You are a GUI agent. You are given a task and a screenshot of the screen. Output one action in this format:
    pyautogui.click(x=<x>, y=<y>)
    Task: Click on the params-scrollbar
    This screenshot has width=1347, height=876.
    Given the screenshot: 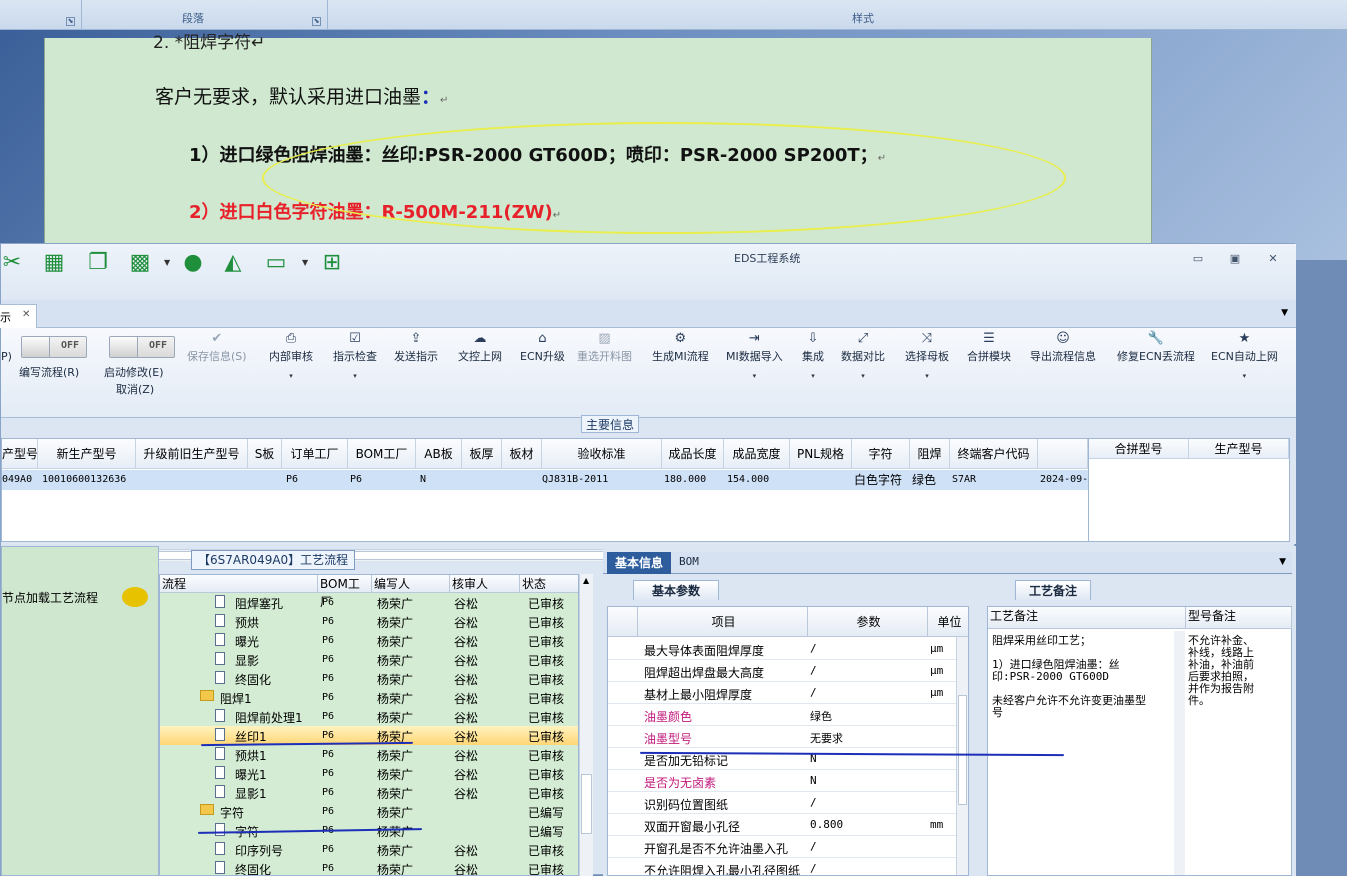 What is the action you would take?
    pyautogui.click(x=962, y=756)
    